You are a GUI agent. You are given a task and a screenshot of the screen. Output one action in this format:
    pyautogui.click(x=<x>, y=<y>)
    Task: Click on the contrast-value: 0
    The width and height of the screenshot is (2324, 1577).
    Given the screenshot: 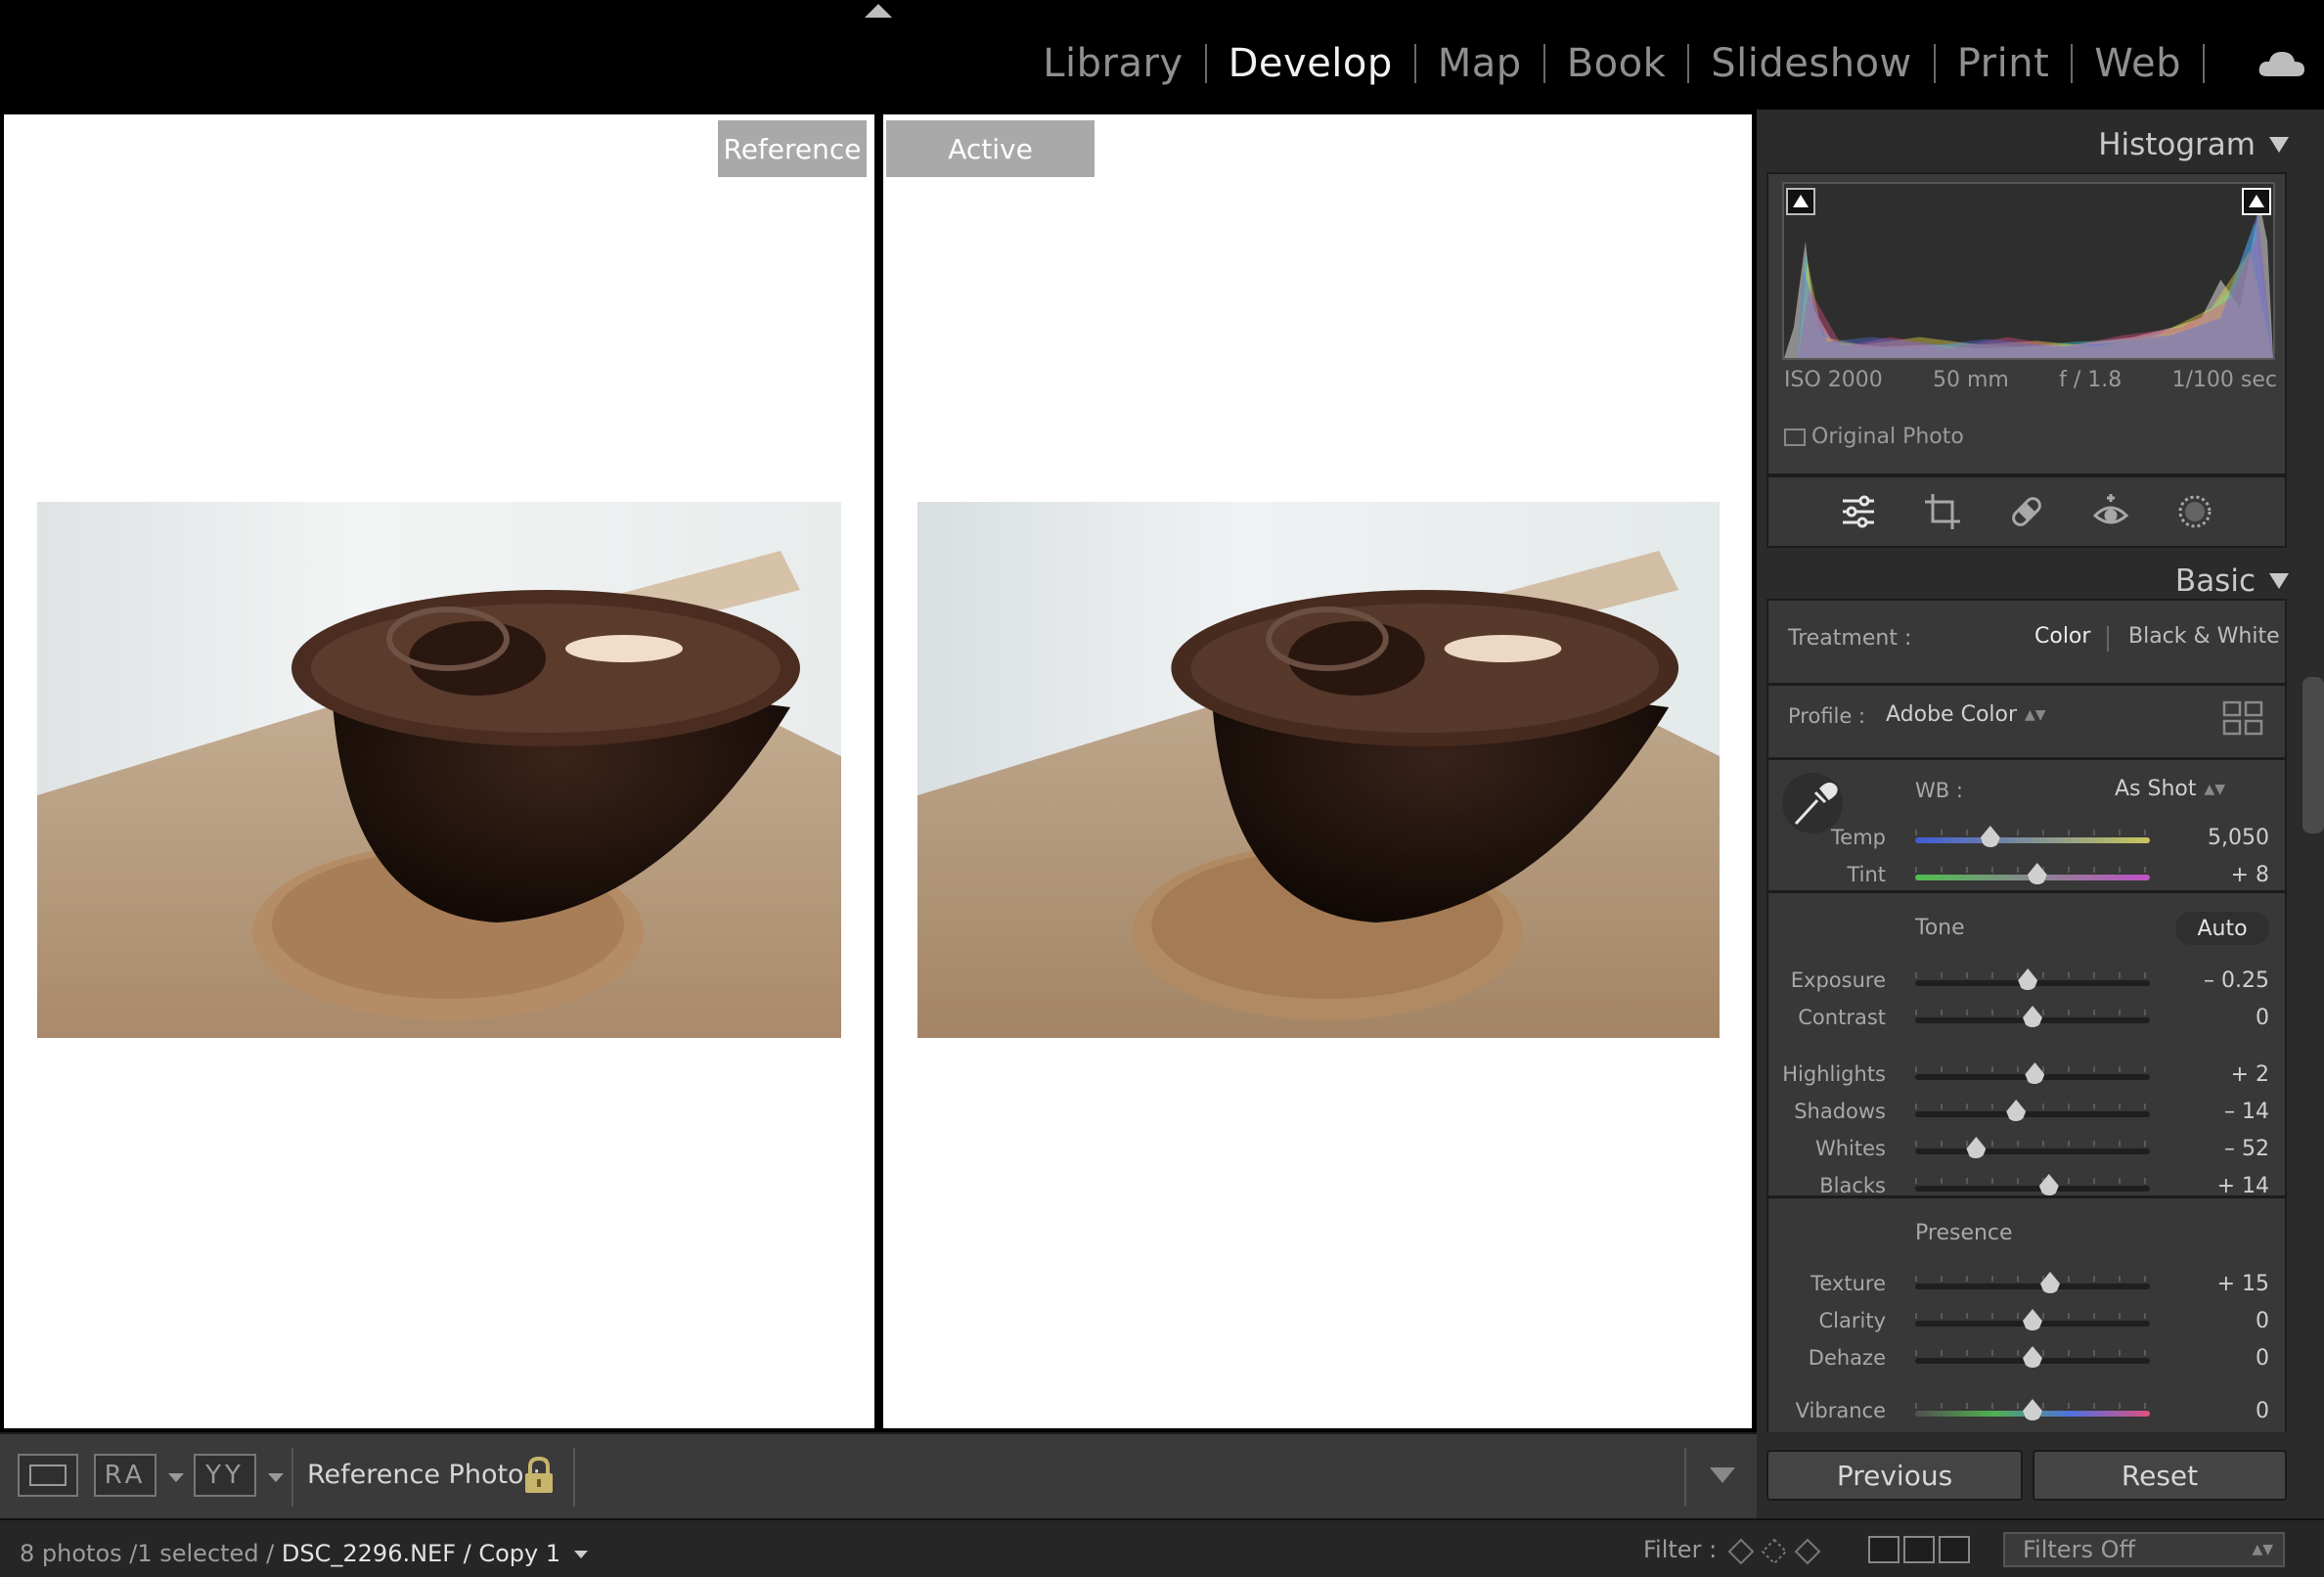 What is the action you would take?
    pyautogui.click(x=2262, y=1018)
    